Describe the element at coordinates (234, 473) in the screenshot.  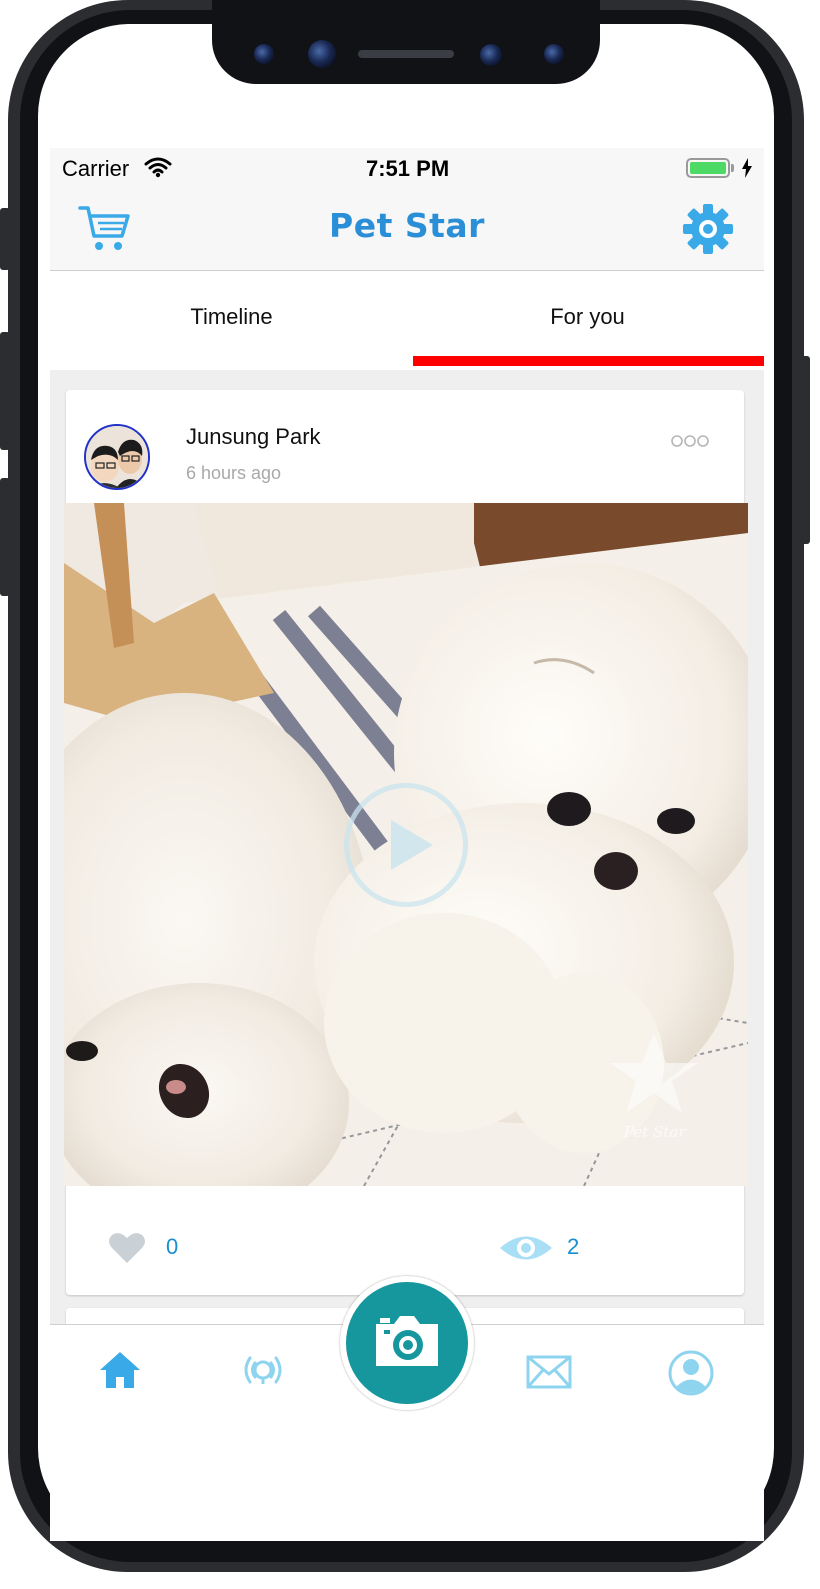
I see `post-timestamp: 6 hours ago` at that location.